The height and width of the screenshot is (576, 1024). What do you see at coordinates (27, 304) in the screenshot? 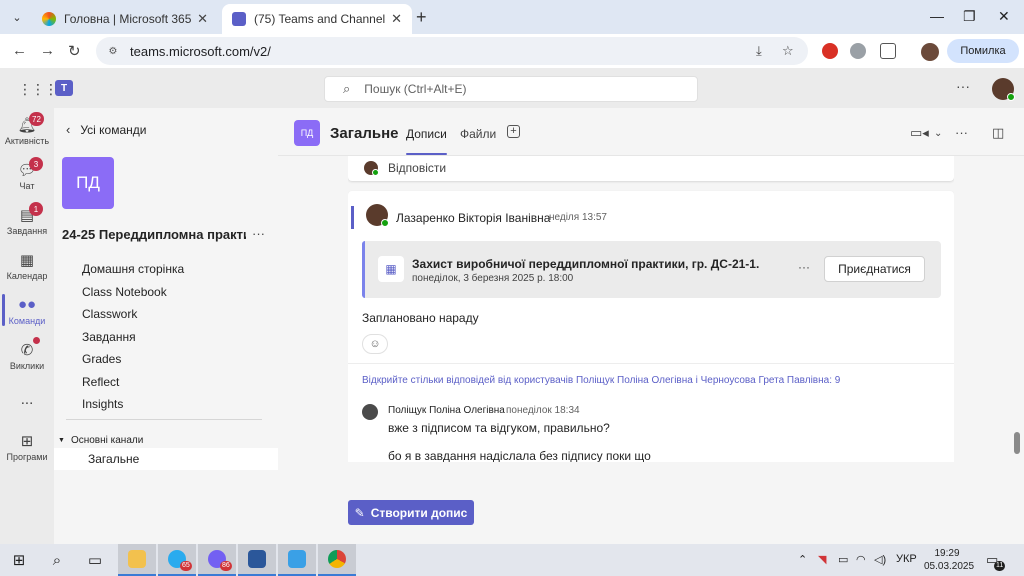
I see `teams-icon: ●●` at bounding box center [27, 304].